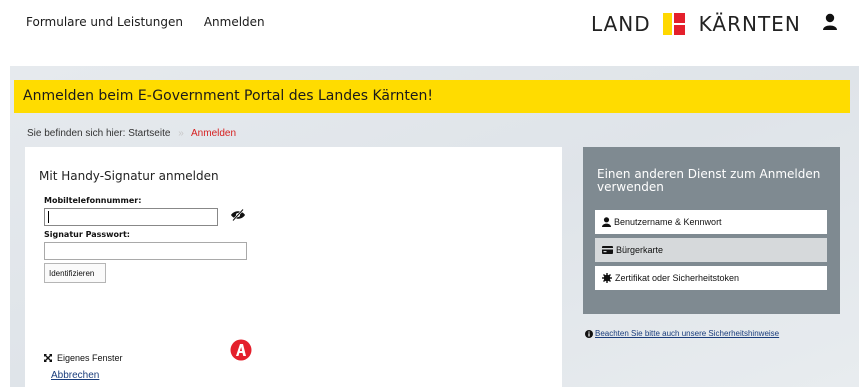  What do you see at coordinates (149, 133) in the screenshot?
I see `breadcrumb-home: Startseite` at bounding box center [149, 133].